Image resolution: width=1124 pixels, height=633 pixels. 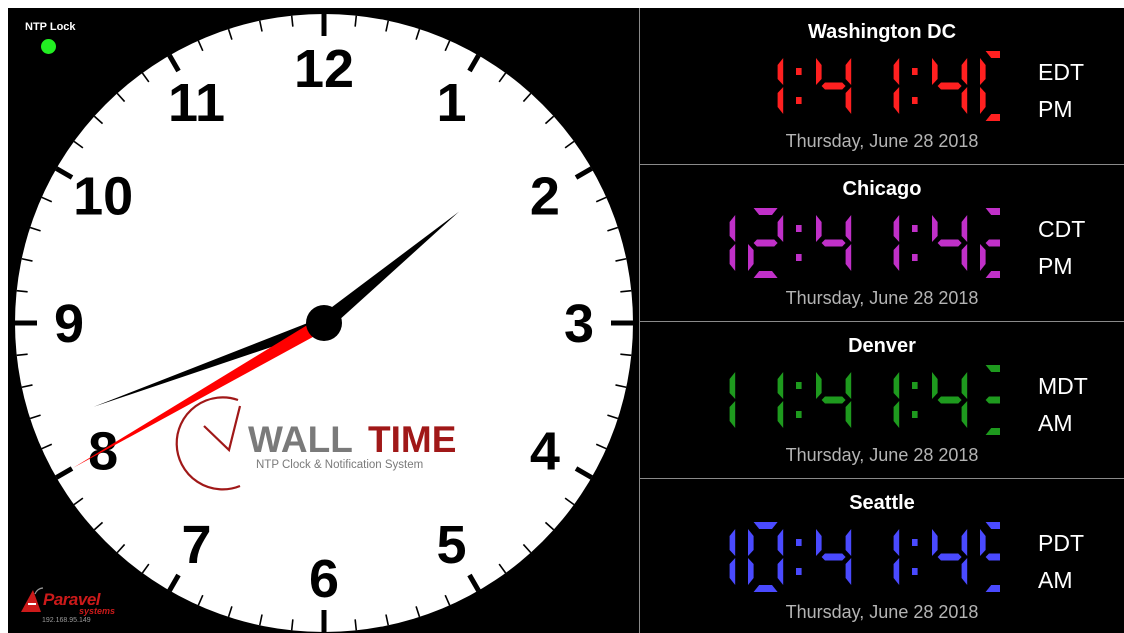 I want to click on ip-address: 192.168.95.149, so click(x=66, y=620).